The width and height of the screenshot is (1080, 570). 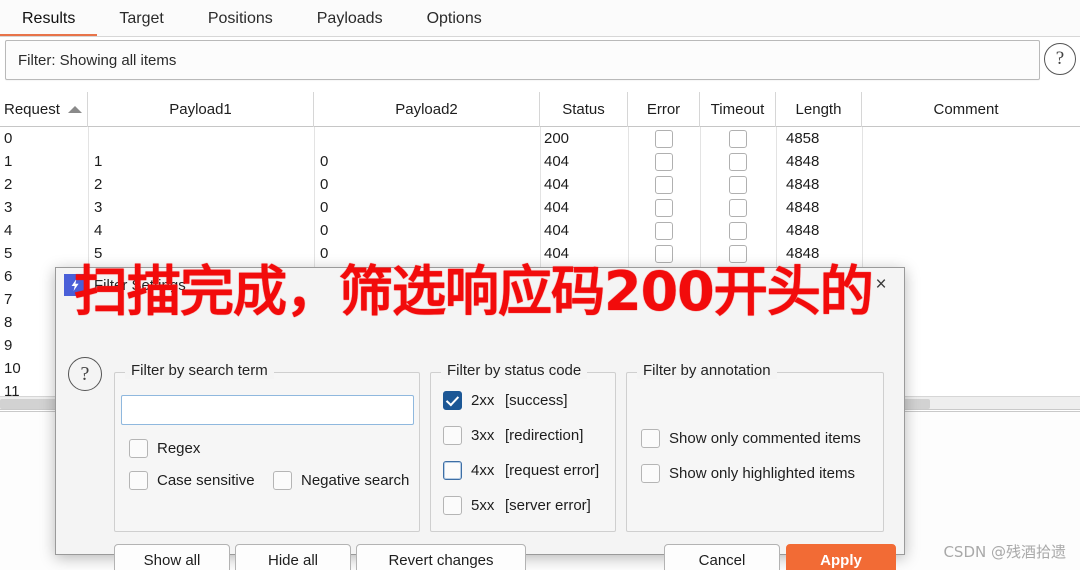 I want to click on cell-length: 4858, so click(x=803, y=138).